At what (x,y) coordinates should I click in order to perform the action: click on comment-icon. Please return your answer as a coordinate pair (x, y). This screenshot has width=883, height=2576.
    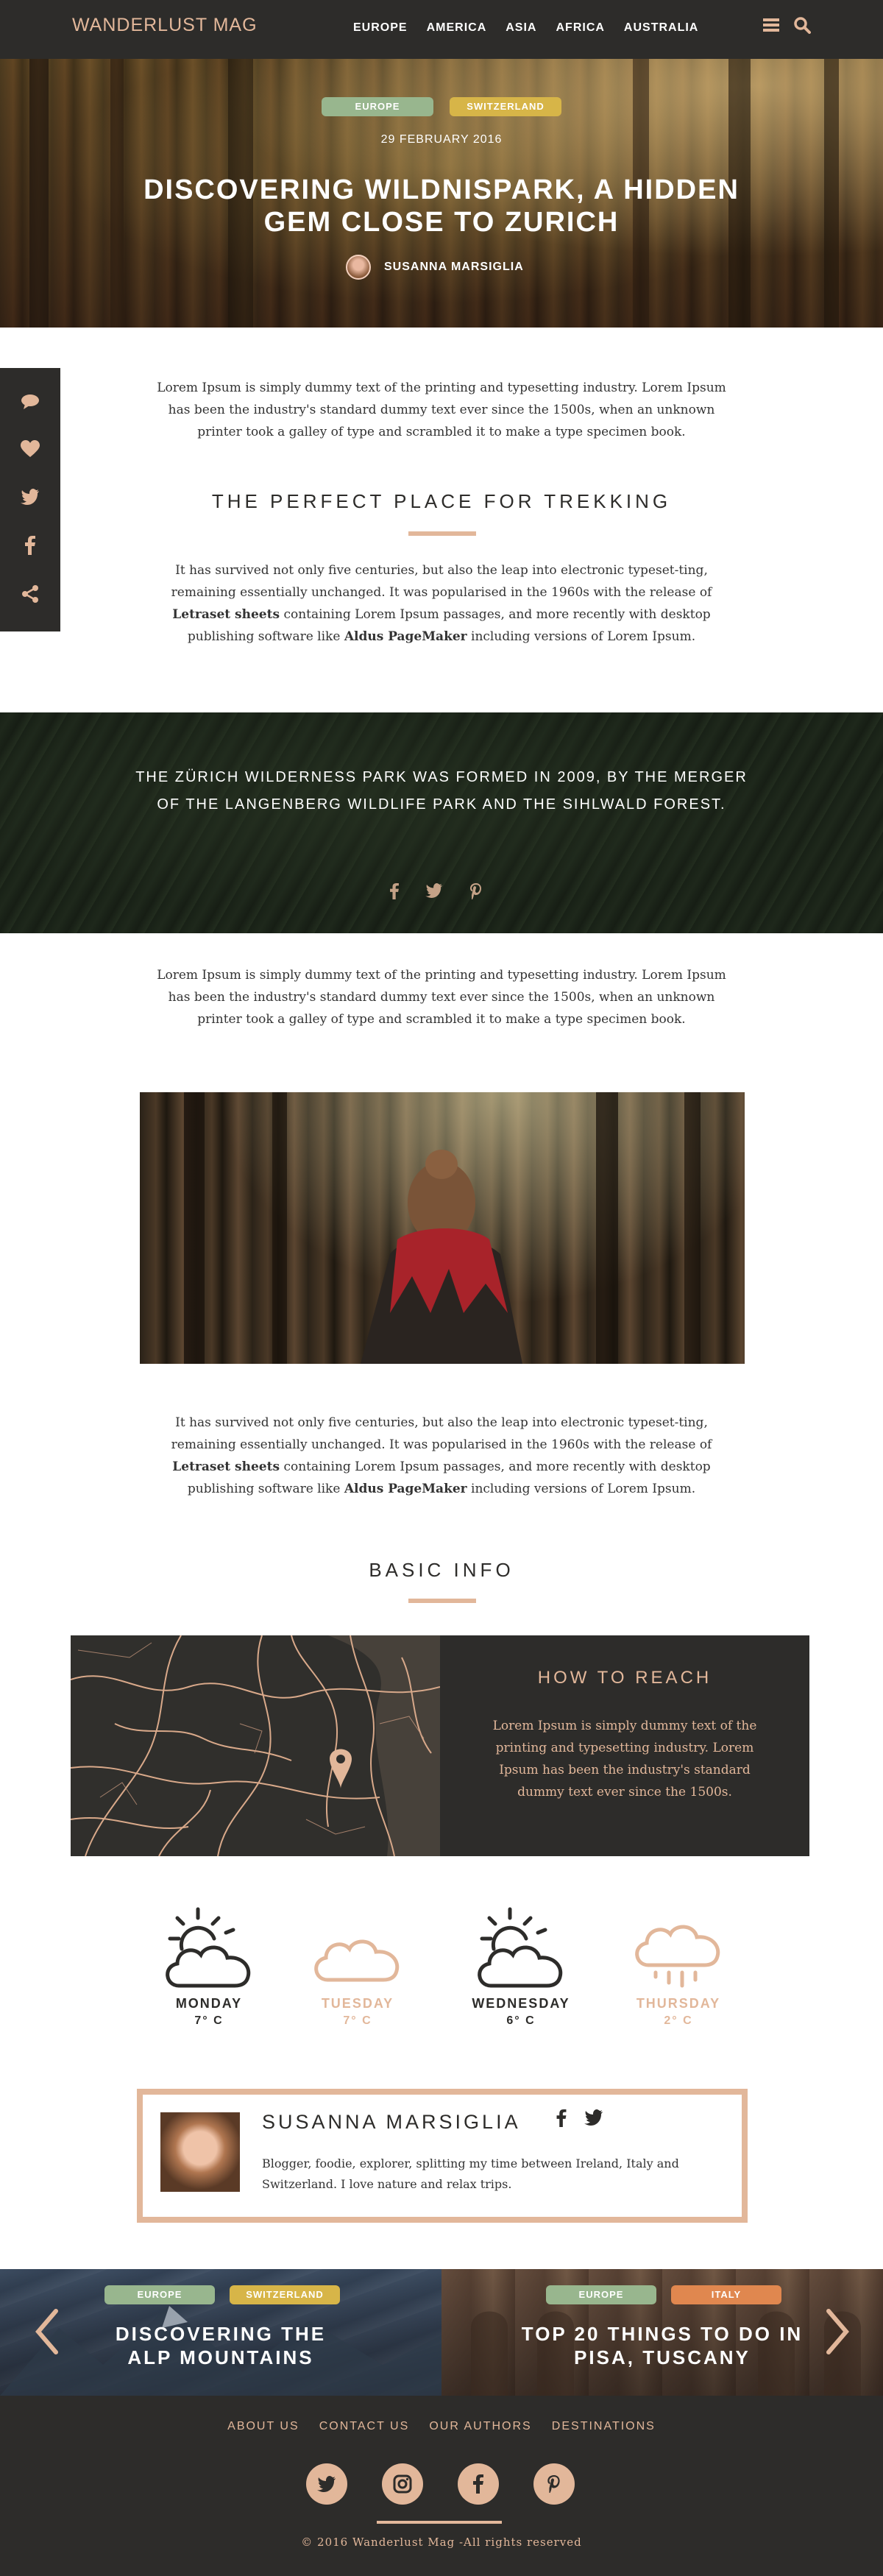
    Looking at the image, I should click on (31, 403).